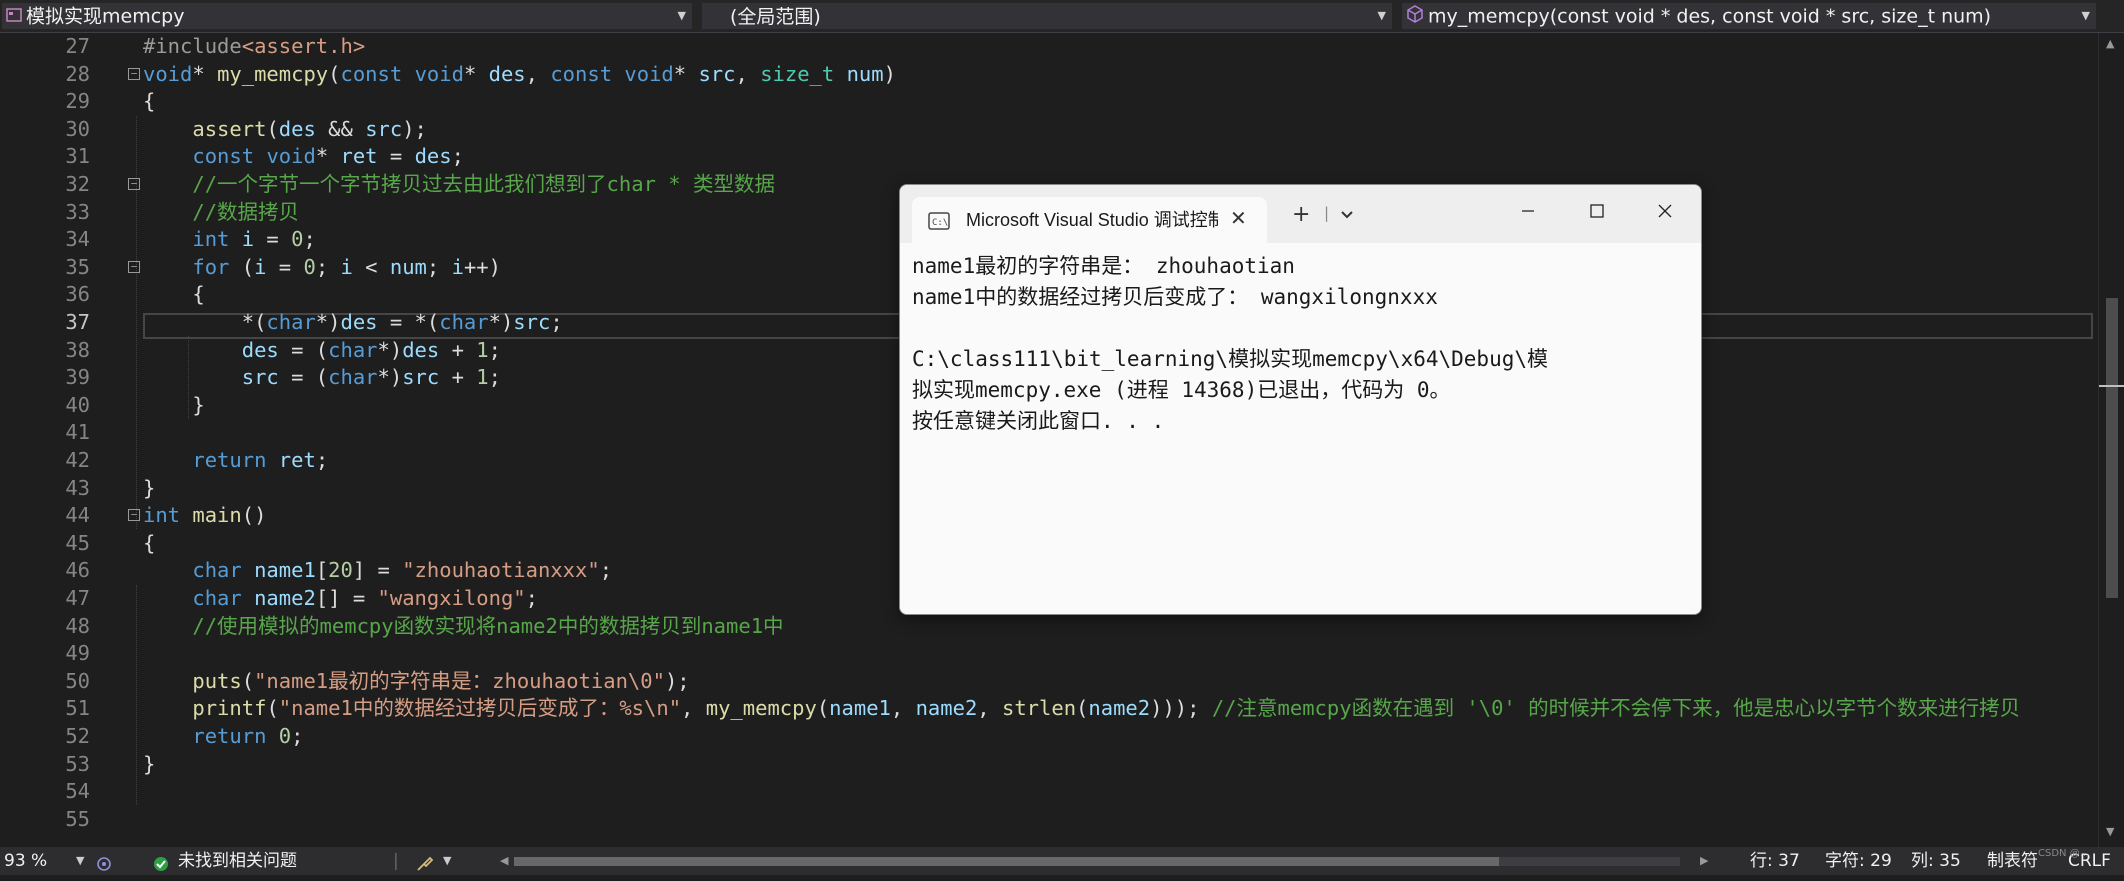 The width and height of the screenshot is (2124, 881). Describe the element at coordinates (2110, 831) in the screenshot. I see `scroll-down-icon: ▼` at that location.